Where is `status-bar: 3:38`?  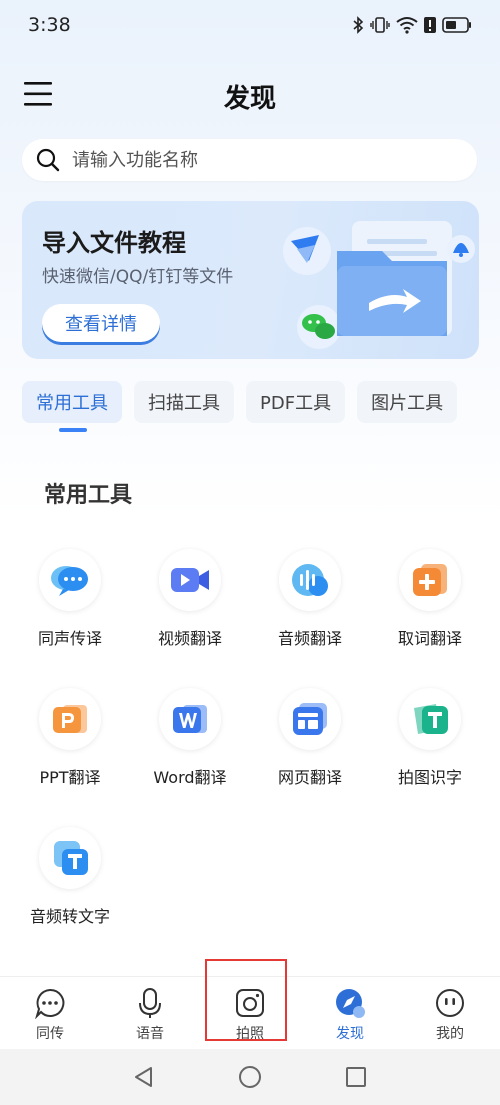 status-bar: 3:38 is located at coordinates (250, 25).